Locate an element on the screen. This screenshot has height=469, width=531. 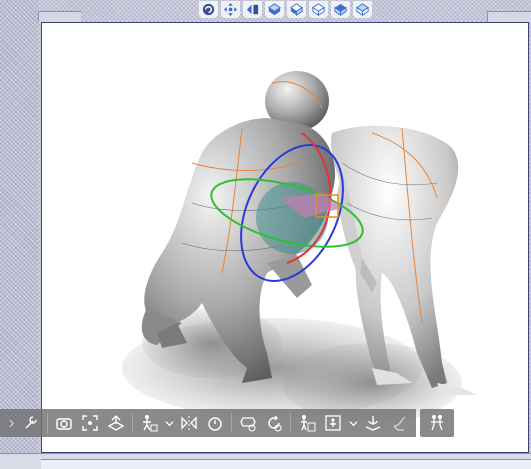
settings-button is located at coordinates (31, 423).